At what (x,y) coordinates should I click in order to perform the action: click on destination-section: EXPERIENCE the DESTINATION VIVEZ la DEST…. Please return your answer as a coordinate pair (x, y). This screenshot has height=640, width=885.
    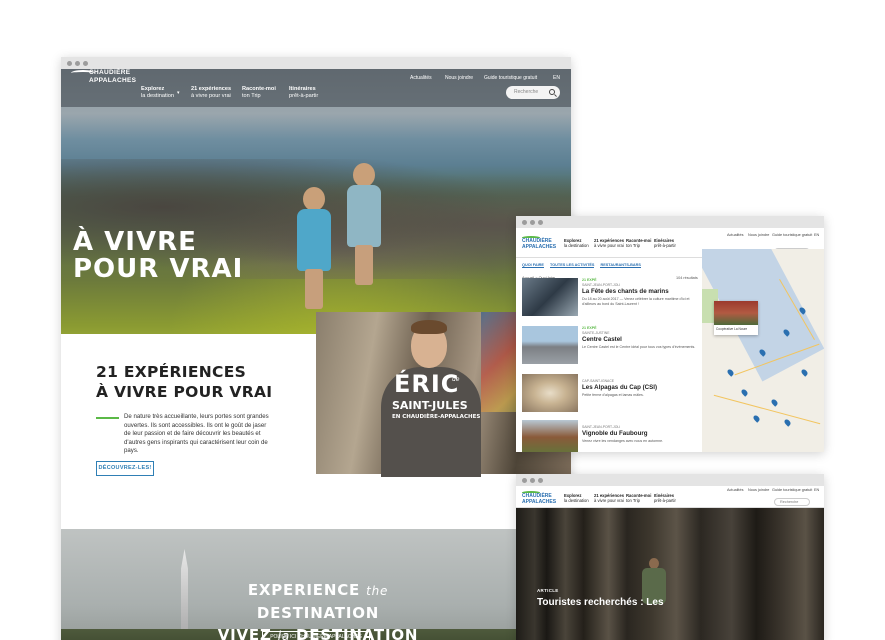
    Looking at the image, I should click on (316, 584).